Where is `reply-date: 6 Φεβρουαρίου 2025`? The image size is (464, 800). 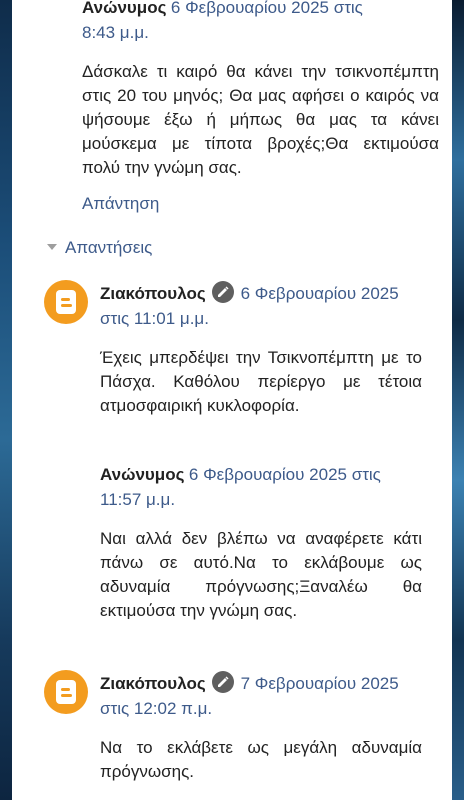
reply-date: 6 Φεβρουαρίου 2025 is located at coordinates (320, 293).